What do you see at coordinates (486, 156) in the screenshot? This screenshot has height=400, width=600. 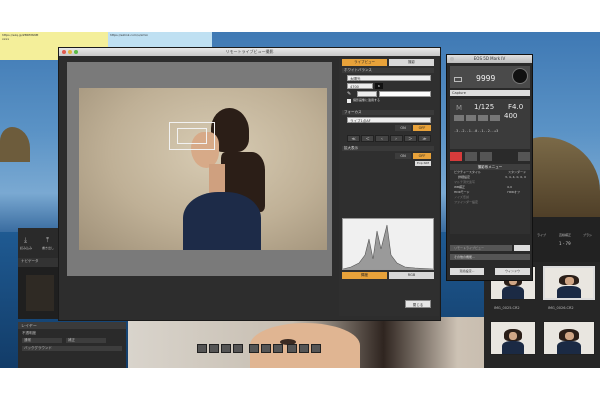 I see `people-tab-icon` at bounding box center [486, 156].